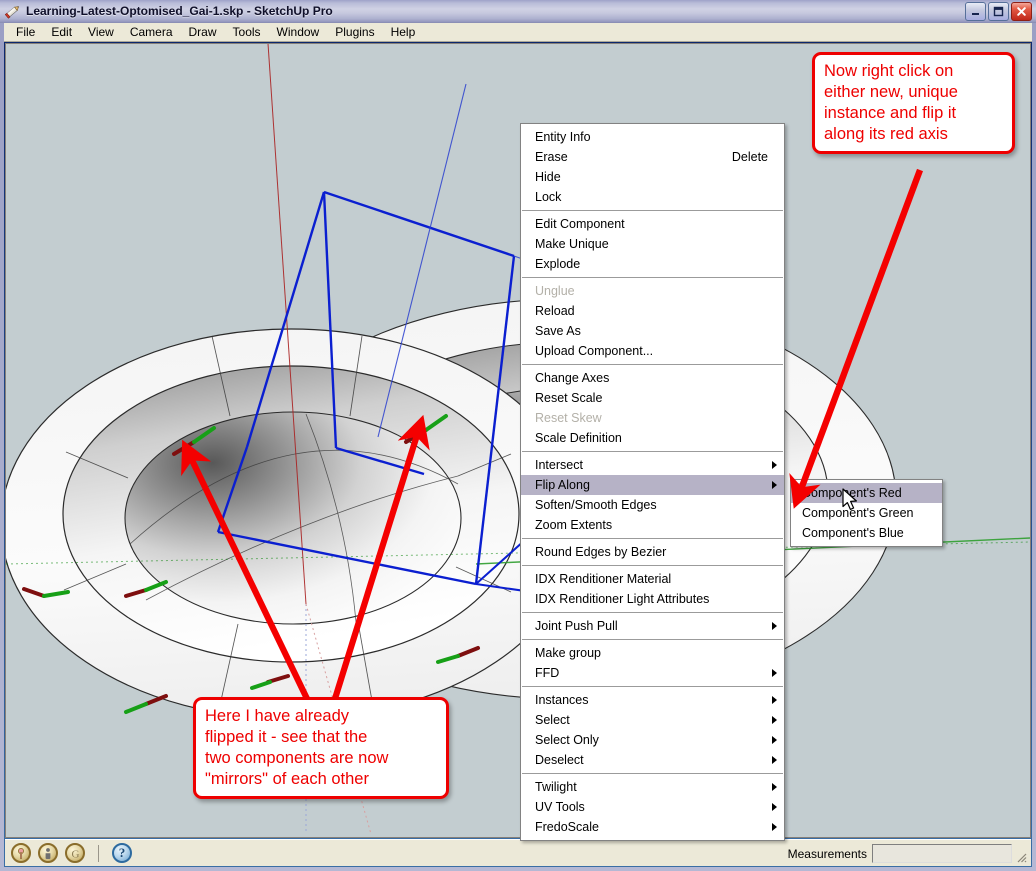 The image size is (1036, 871). I want to click on menu-help: Help, so click(403, 32).